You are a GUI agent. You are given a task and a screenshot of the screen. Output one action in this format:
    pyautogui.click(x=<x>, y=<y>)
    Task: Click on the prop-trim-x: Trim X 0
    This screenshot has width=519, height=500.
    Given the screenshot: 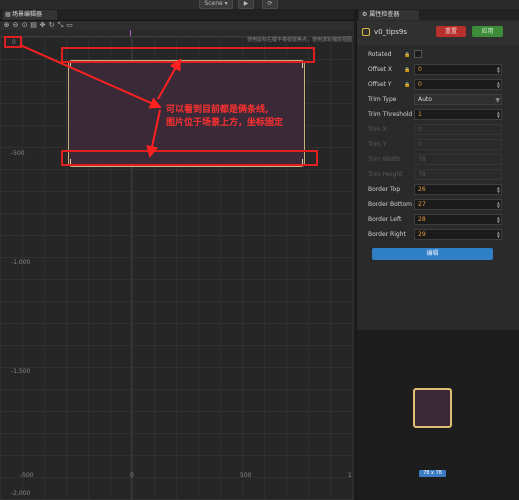 What is the action you would take?
    pyautogui.click(x=438, y=130)
    